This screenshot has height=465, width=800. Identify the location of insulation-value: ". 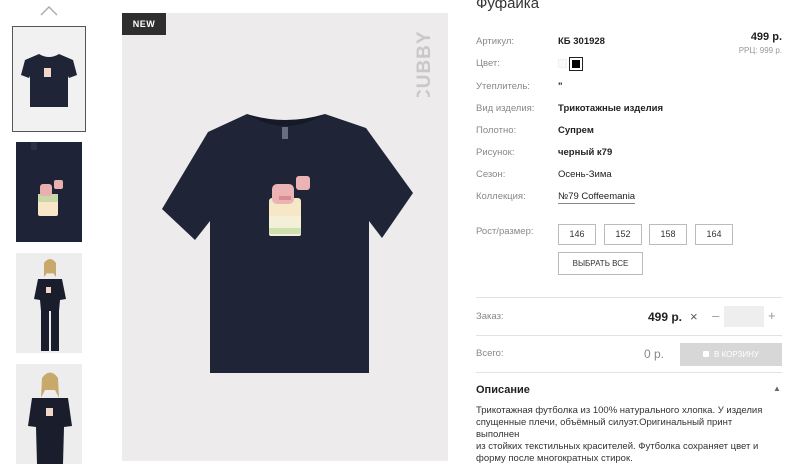
(560, 86).